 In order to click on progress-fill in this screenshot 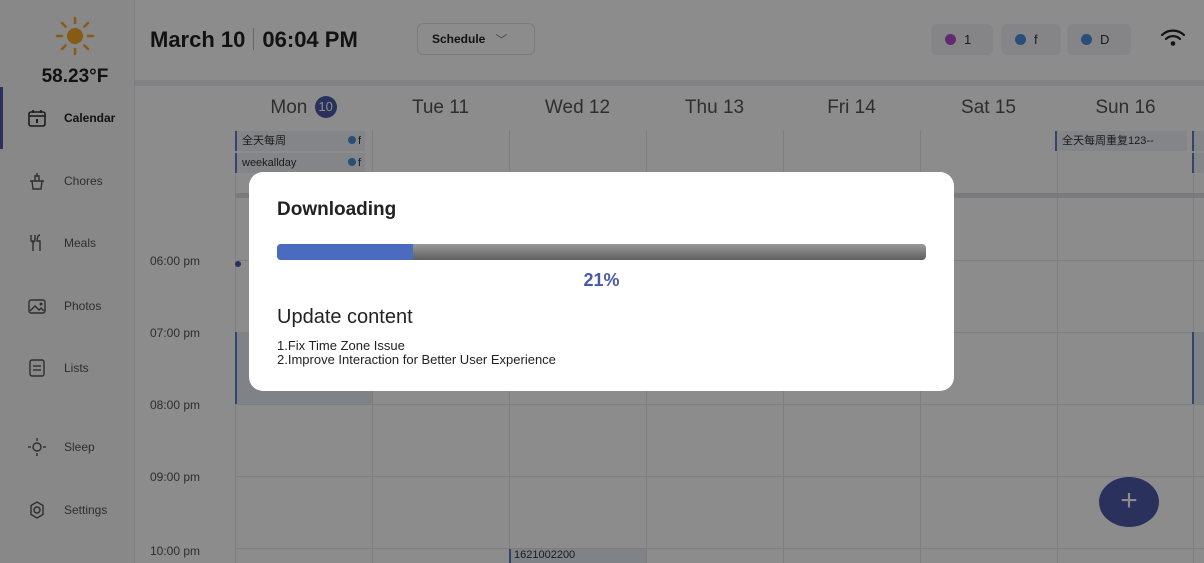, I will do `click(345, 252)`.